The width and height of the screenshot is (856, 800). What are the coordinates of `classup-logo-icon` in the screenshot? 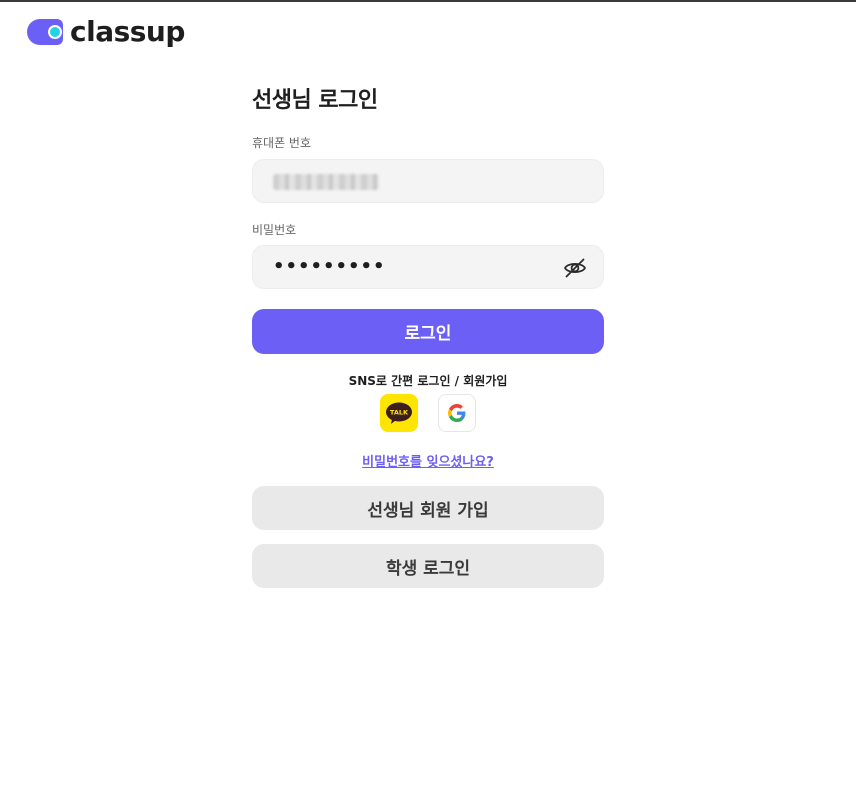 It's located at (45, 32).